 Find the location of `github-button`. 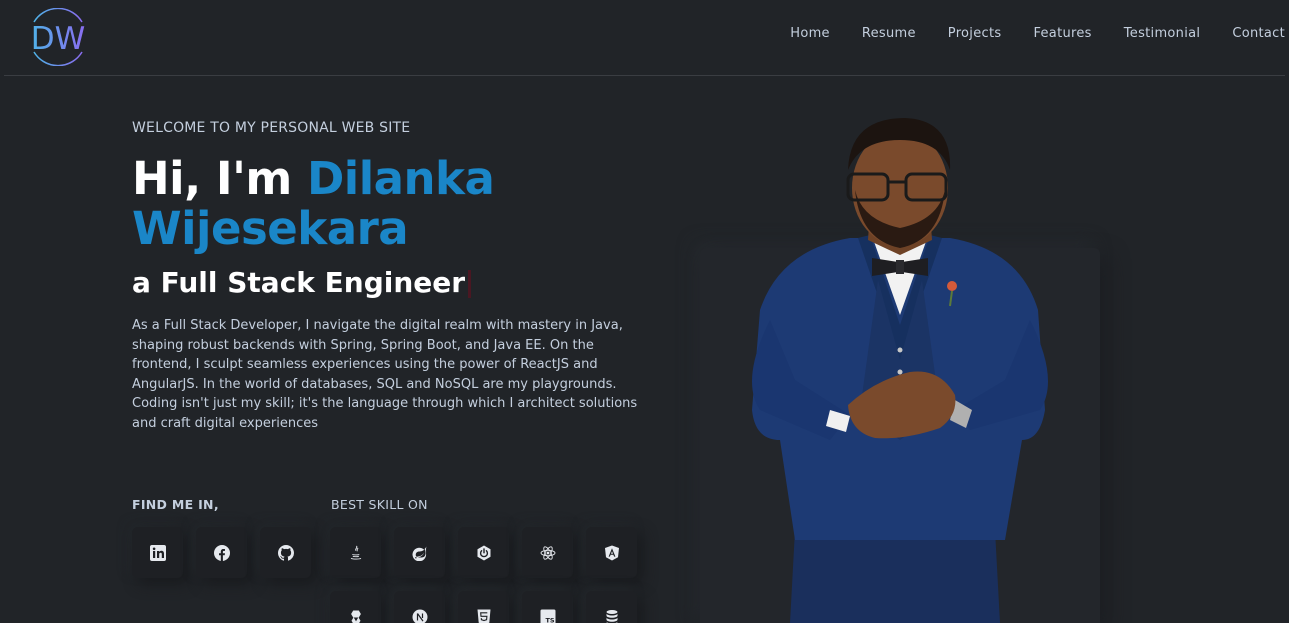

github-button is located at coordinates (285, 552).